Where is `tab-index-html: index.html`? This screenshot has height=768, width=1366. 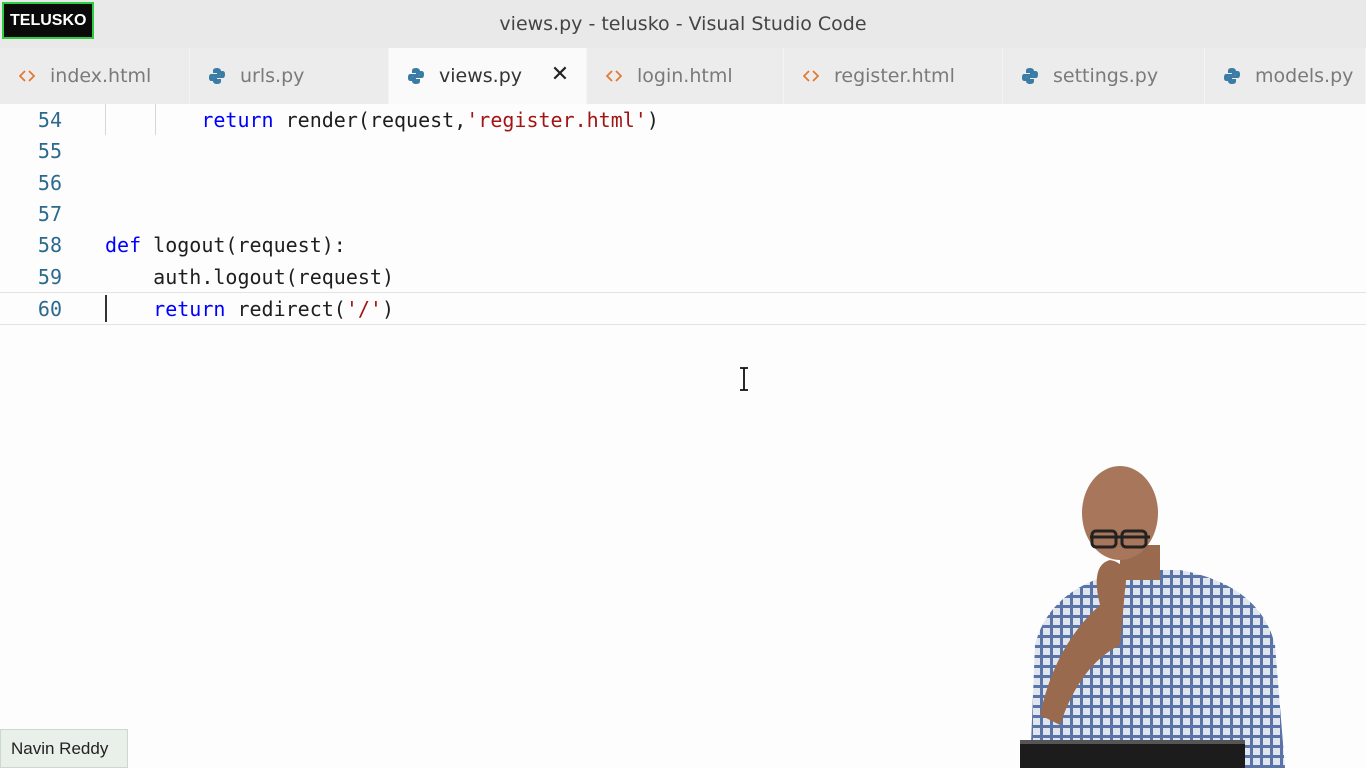 tab-index-html: index.html is located at coordinates (95, 76).